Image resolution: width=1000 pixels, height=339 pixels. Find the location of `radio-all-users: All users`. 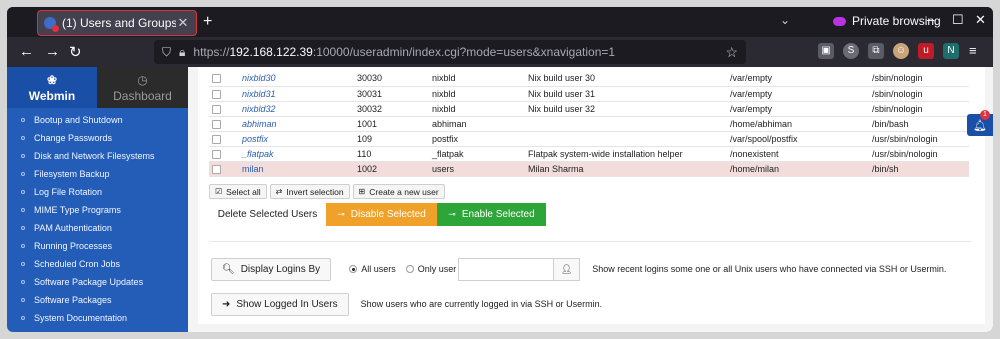

radio-all-users: All users is located at coordinates (372, 269).